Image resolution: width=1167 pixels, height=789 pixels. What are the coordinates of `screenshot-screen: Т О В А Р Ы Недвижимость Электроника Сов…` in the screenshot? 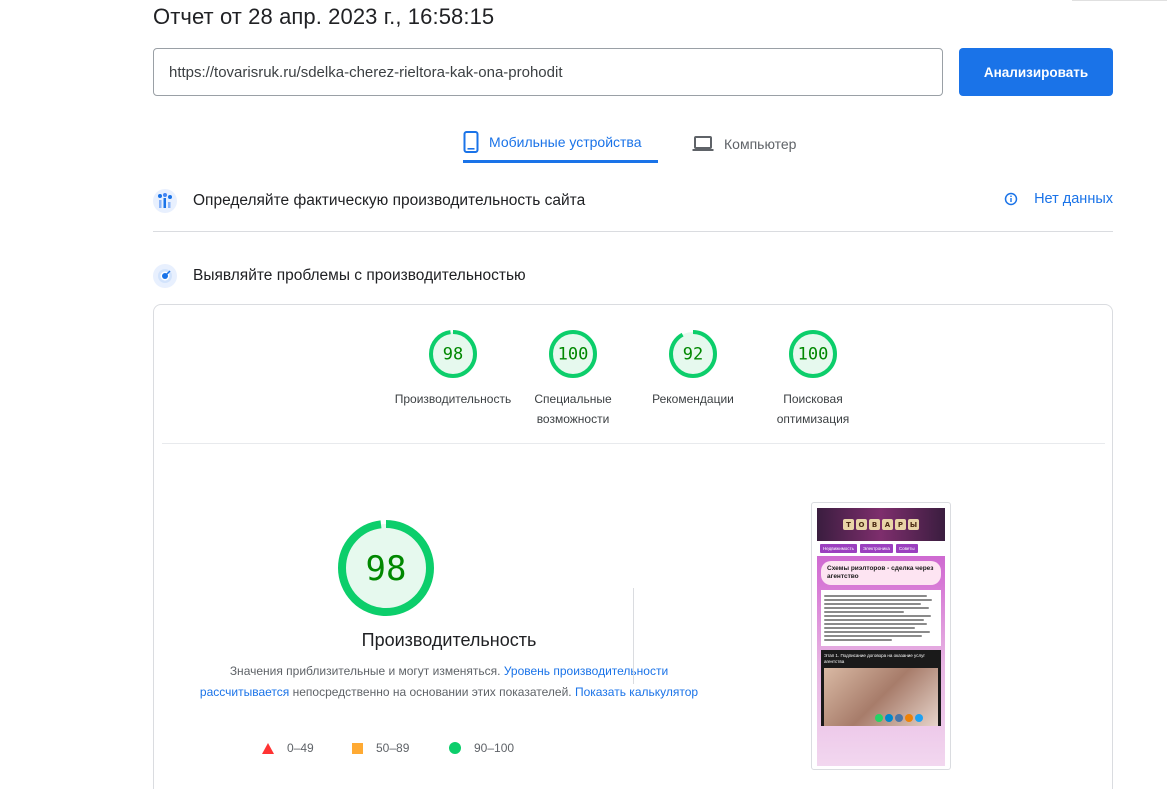 It's located at (881, 637).